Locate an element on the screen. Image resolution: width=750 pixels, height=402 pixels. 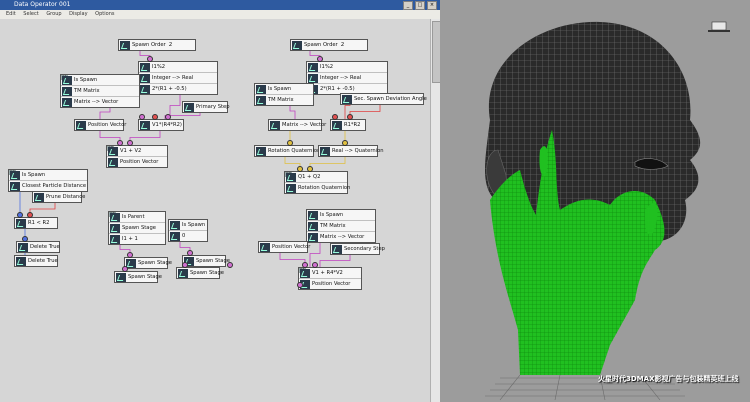
operator-matrix-vector-2: Matrix --> Vector is located at coordinates (297, 125).